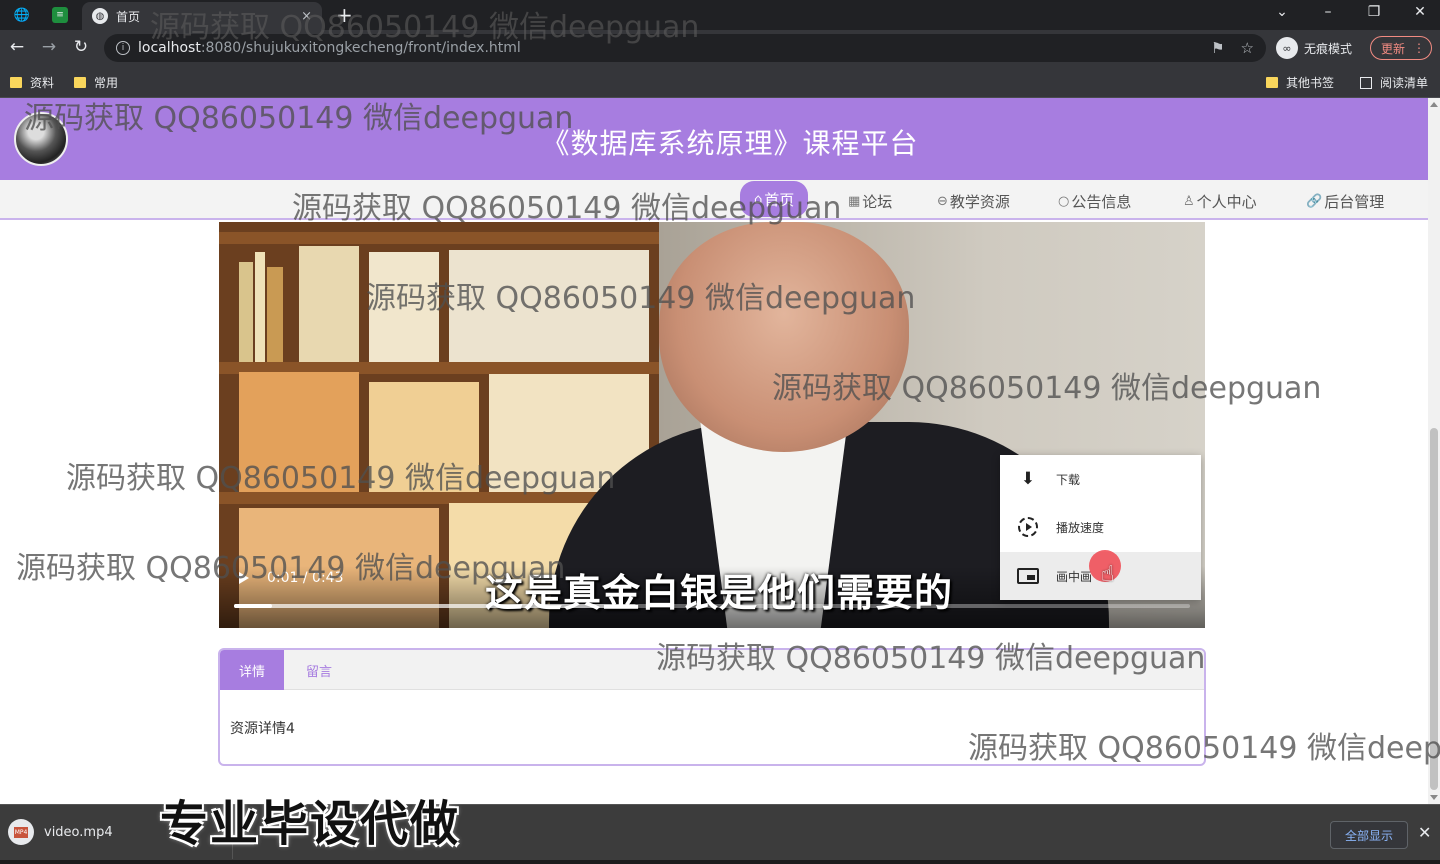 This screenshot has height=864, width=1440. I want to click on nav-item-resources: ⊖ 教学资源, so click(973, 201).